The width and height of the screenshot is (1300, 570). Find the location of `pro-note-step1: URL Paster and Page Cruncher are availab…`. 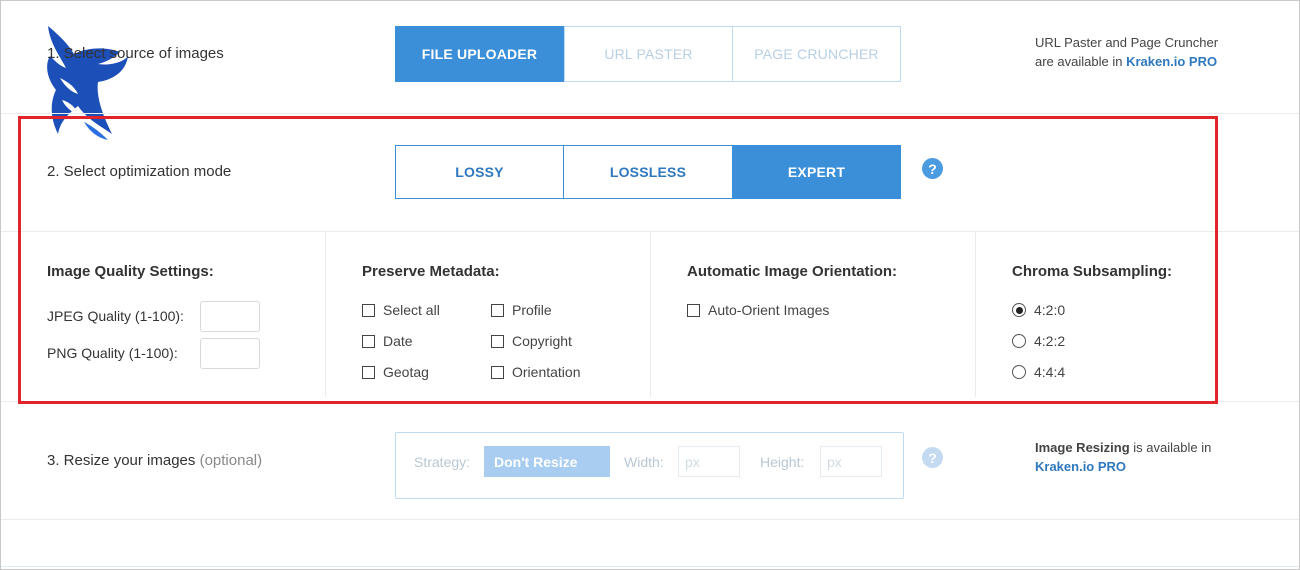

pro-note-step1: URL Paster and Page Cruncher are availab… is located at coordinates (1126, 52).